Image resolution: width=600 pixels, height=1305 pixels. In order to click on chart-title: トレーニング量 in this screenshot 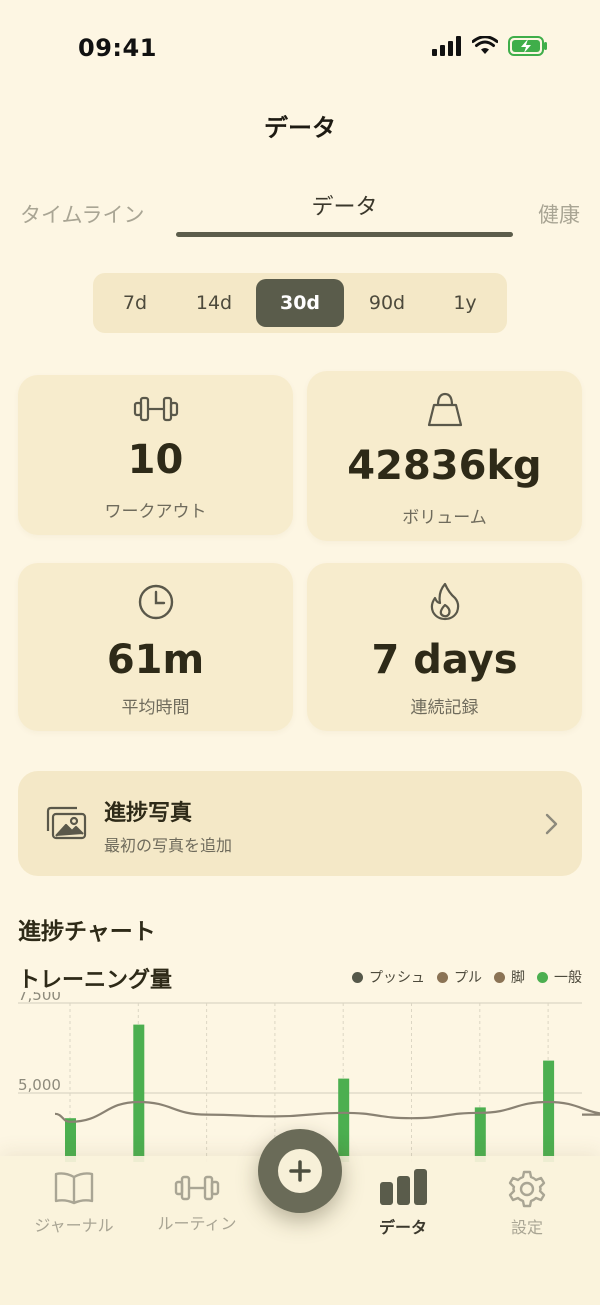, I will do `click(95, 980)`.